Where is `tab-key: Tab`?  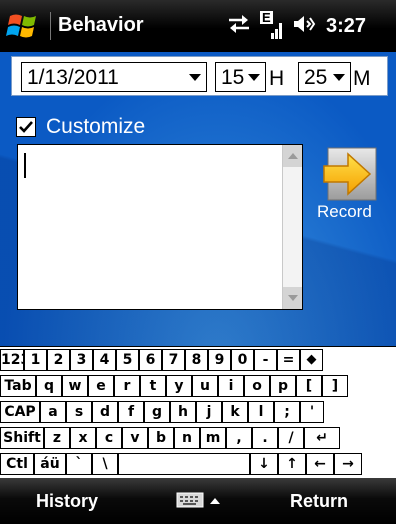 tab-key: Tab is located at coordinates (18, 386).